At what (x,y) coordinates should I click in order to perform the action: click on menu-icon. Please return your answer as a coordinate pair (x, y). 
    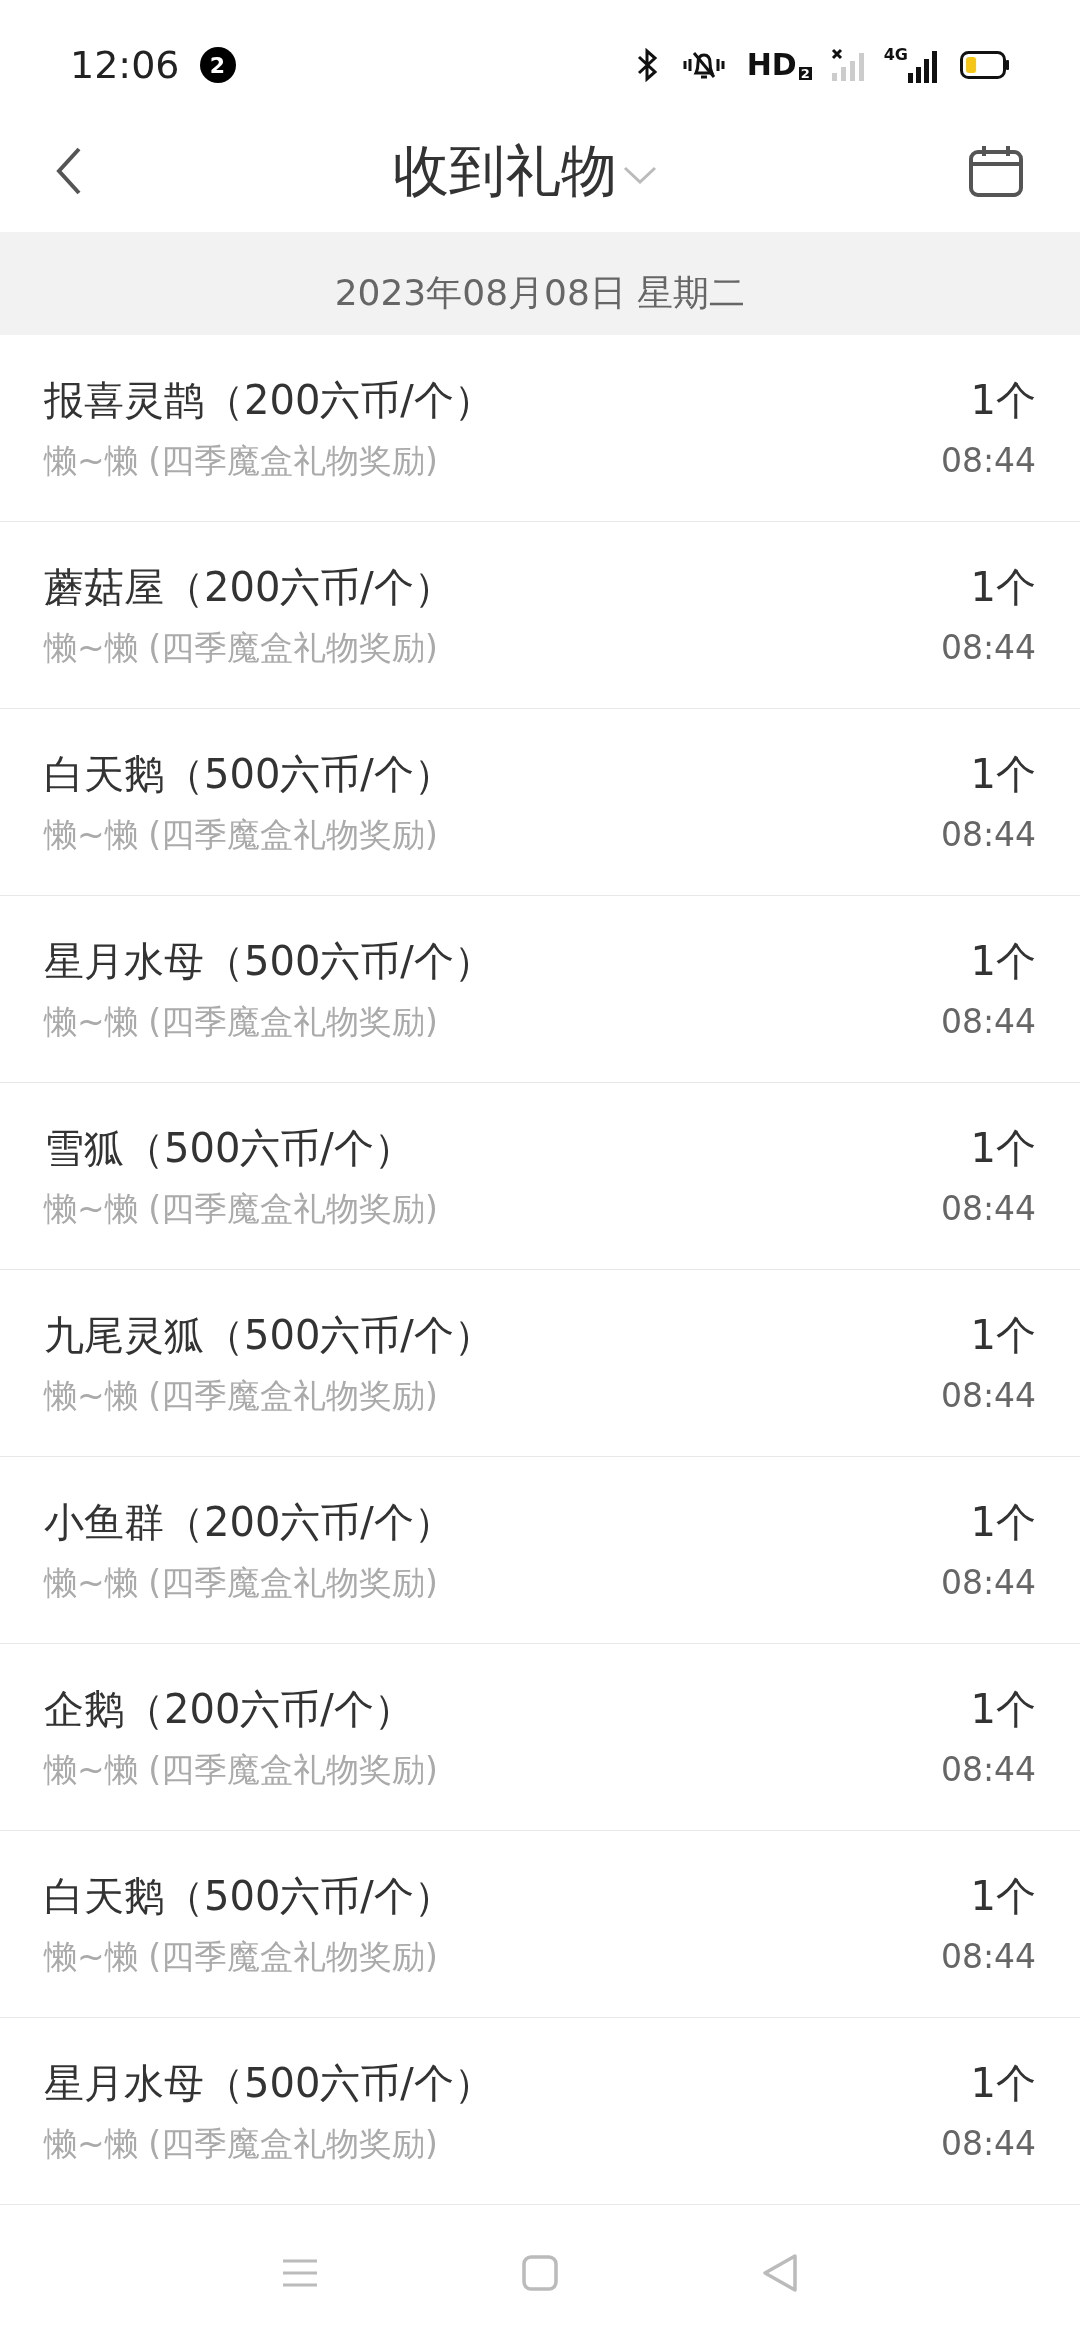
    Looking at the image, I should click on (300, 2272).